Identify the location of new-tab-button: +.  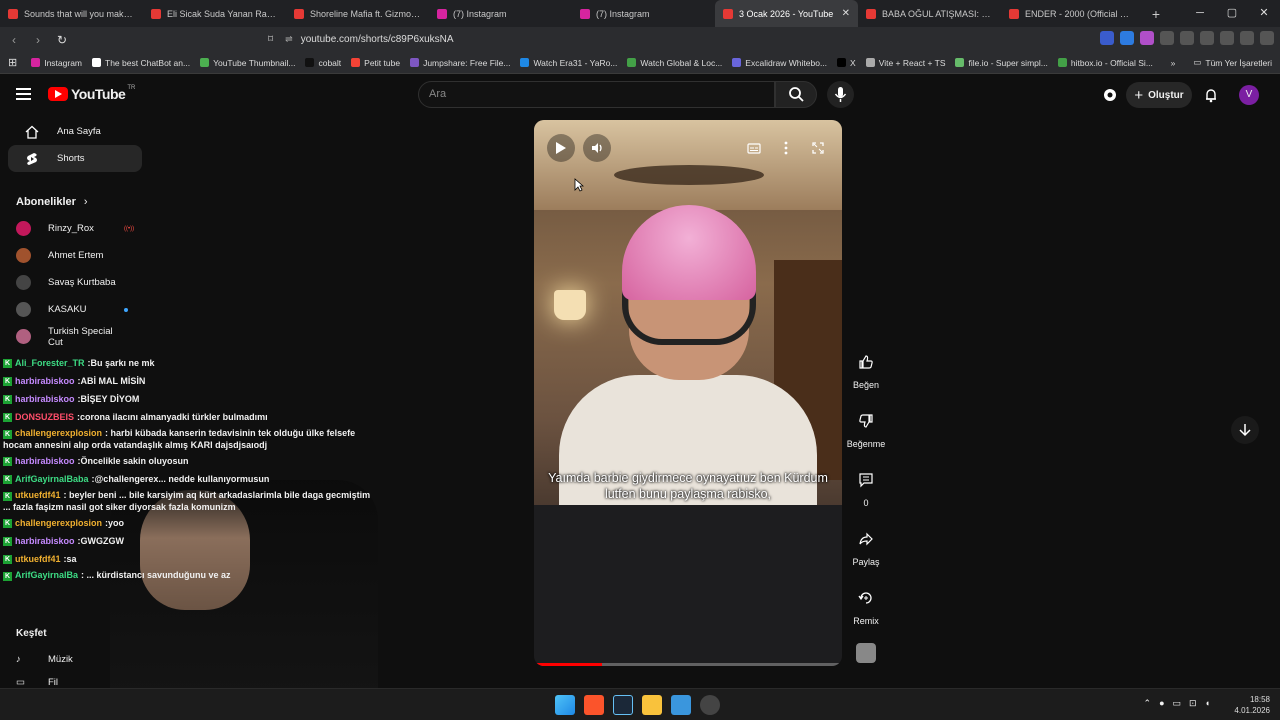
(1156, 14).